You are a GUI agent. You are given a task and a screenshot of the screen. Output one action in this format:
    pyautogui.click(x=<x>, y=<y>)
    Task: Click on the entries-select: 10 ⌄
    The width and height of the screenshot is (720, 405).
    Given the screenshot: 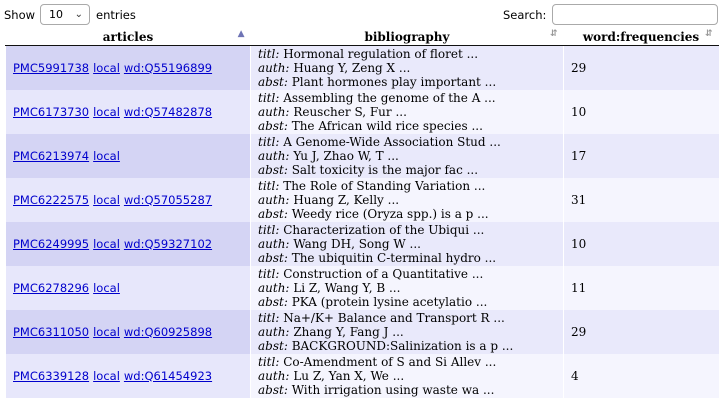 What is the action you would take?
    pyautogui.click(x=65, y=14)
    